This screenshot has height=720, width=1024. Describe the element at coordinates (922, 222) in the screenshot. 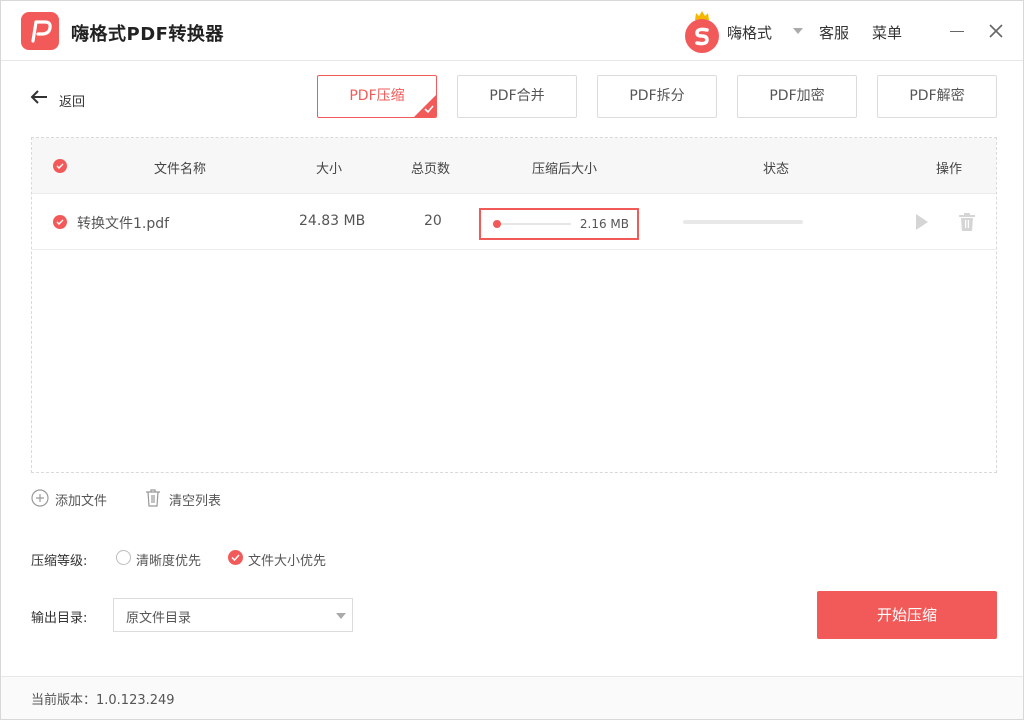

I see `play-icon` at that location.